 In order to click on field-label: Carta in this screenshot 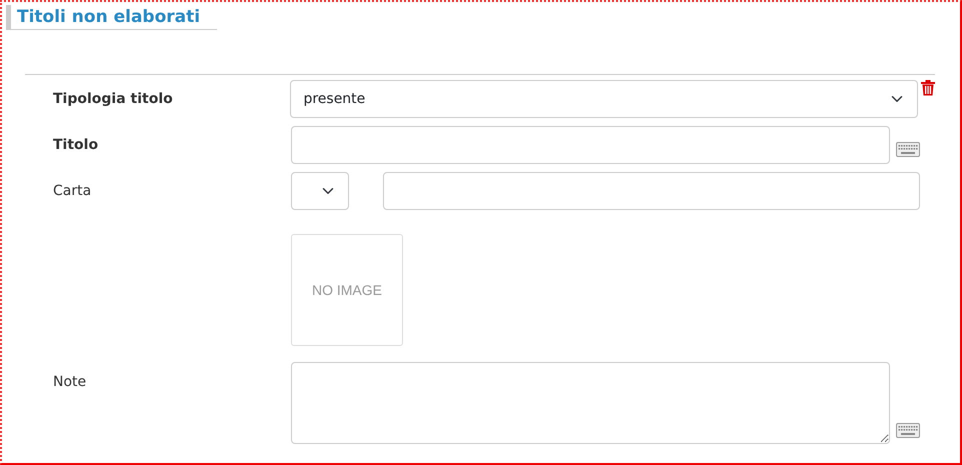, I will do `click(72, 191)`.